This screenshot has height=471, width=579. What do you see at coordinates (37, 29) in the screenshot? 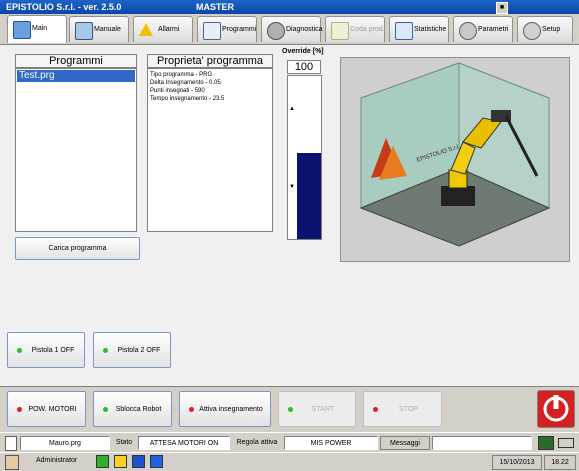
I see `tab-main: Main` at bounding box center [37, 29].